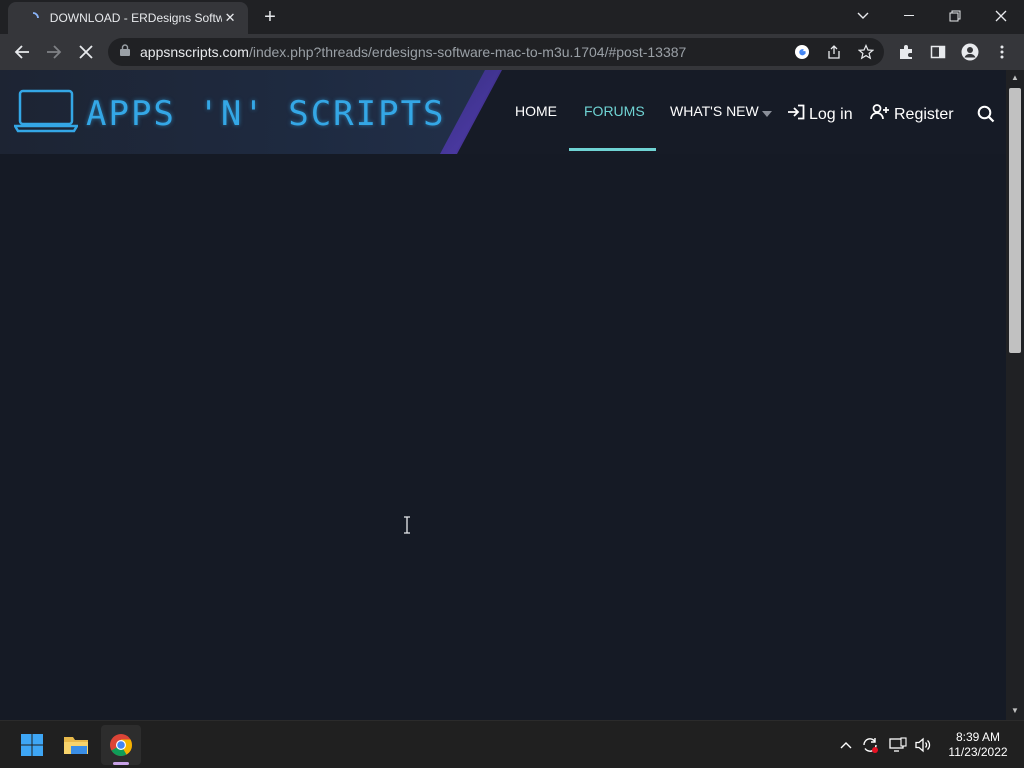 Image resolution: width=1024 pixels, height=768 pixels. What do you see at coordinates (866, 52) in the screenshot?
I see `bookmark-star-icon` at bounding box center [866, 52].